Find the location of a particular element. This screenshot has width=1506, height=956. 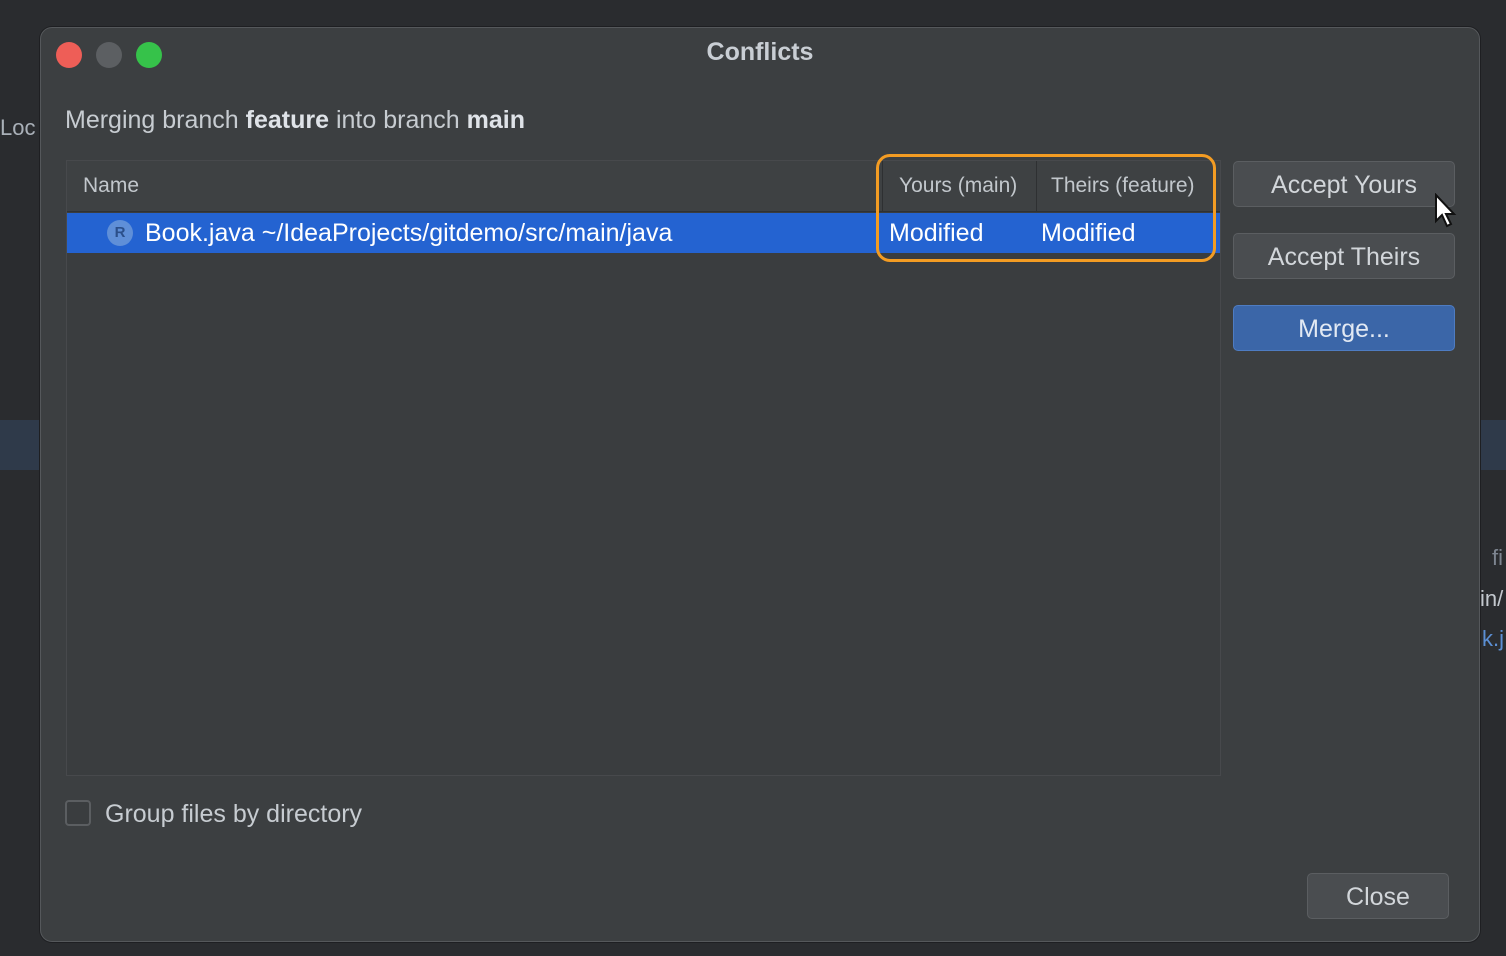

accept-theirs-button: Accept Theirs is located at coordinates (1344, 256).